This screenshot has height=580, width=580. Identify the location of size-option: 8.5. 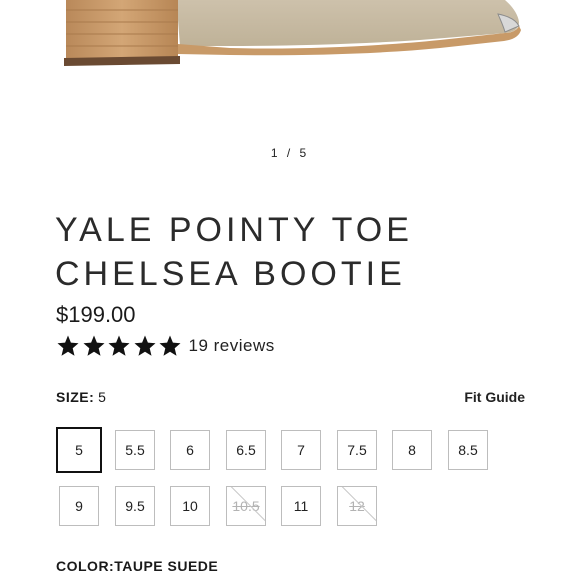
(468, 450).